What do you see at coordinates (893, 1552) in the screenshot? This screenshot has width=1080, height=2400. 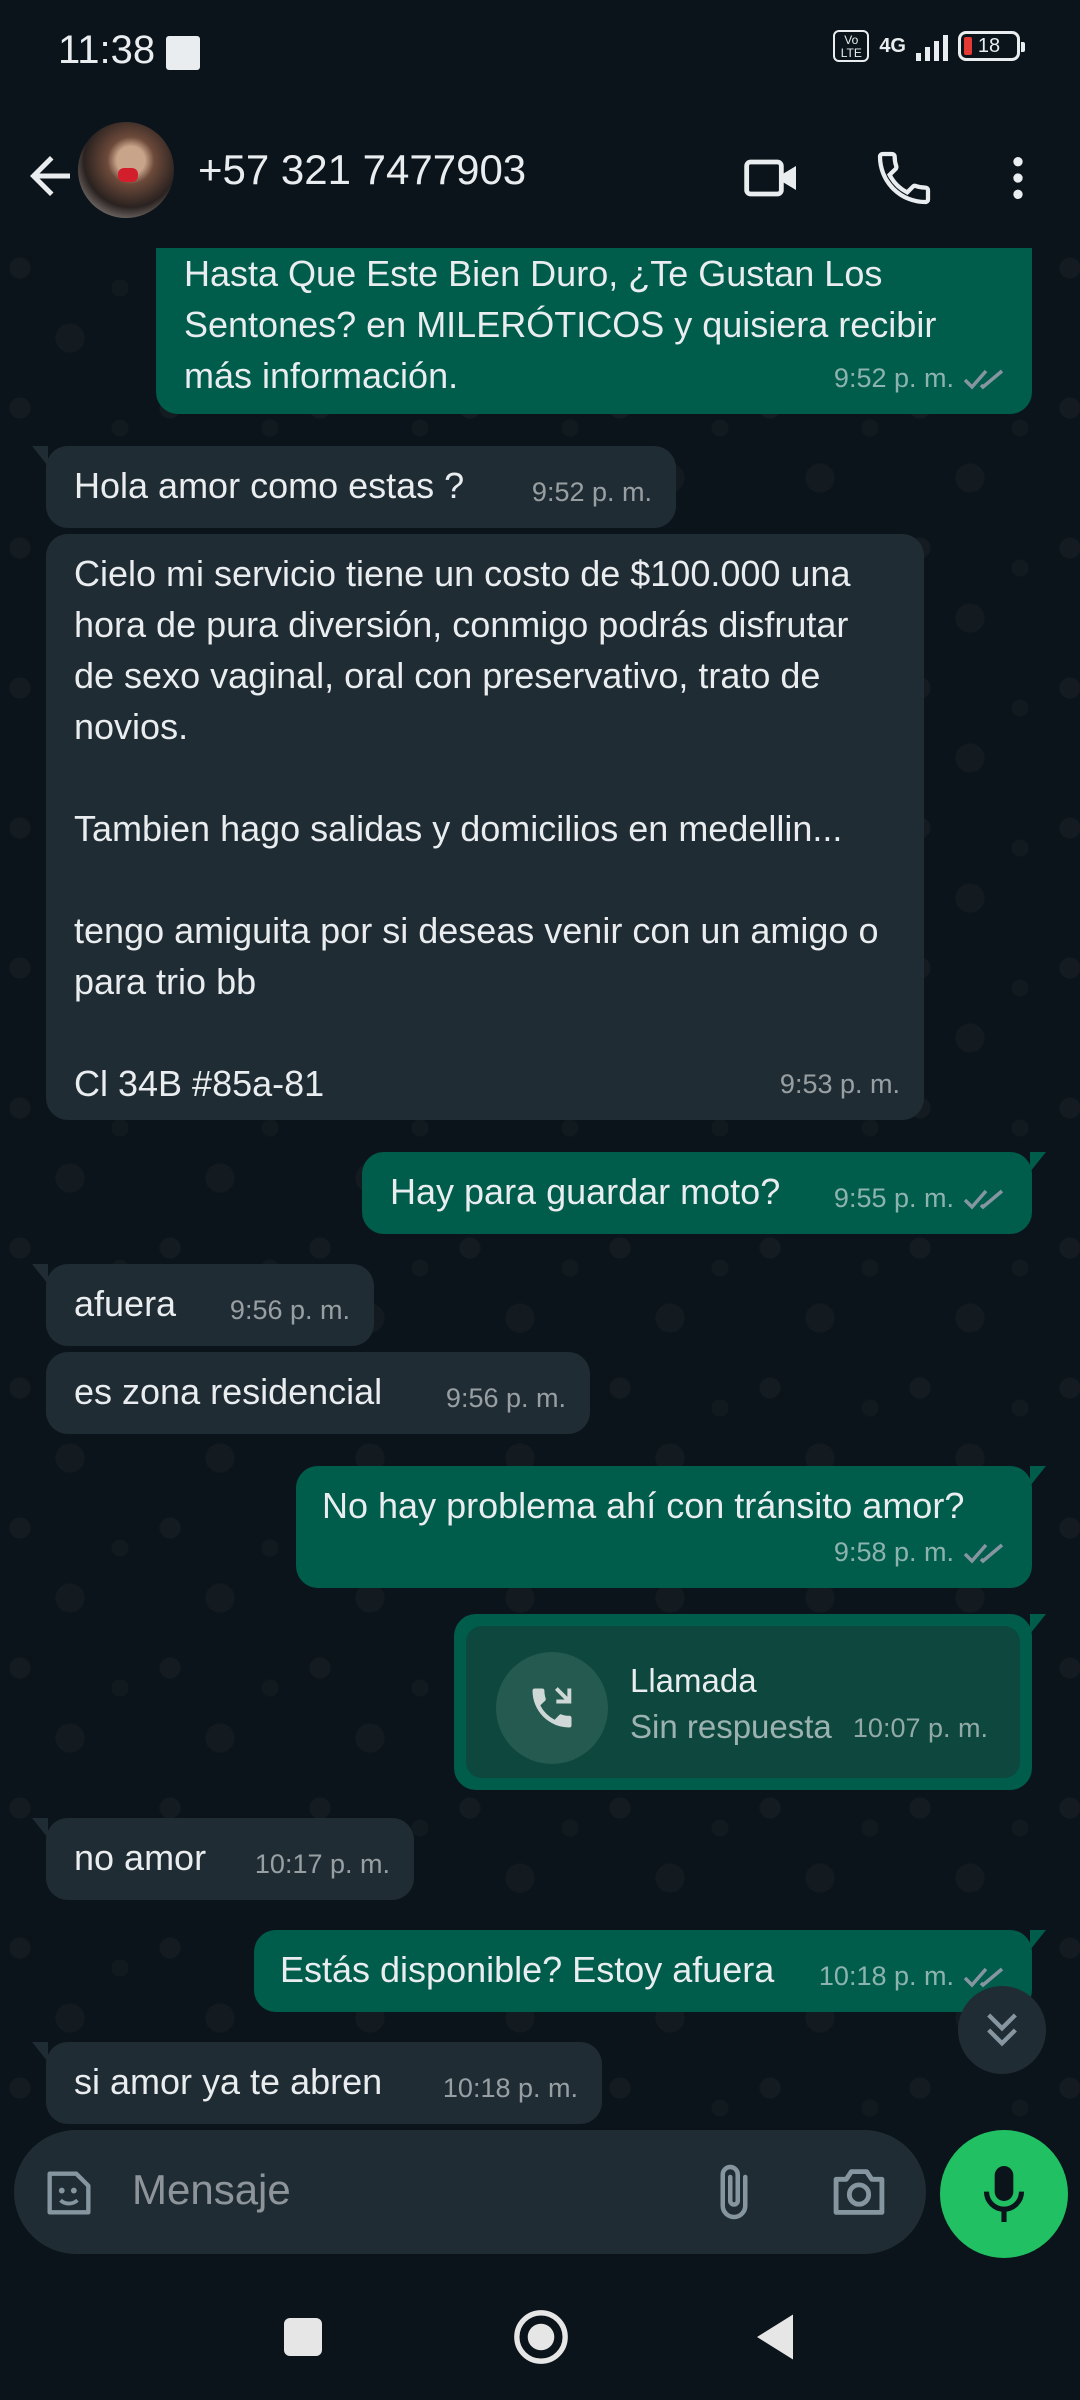 I see `message-time: 9:58 p. m.` at bounding box center [893, 1552].